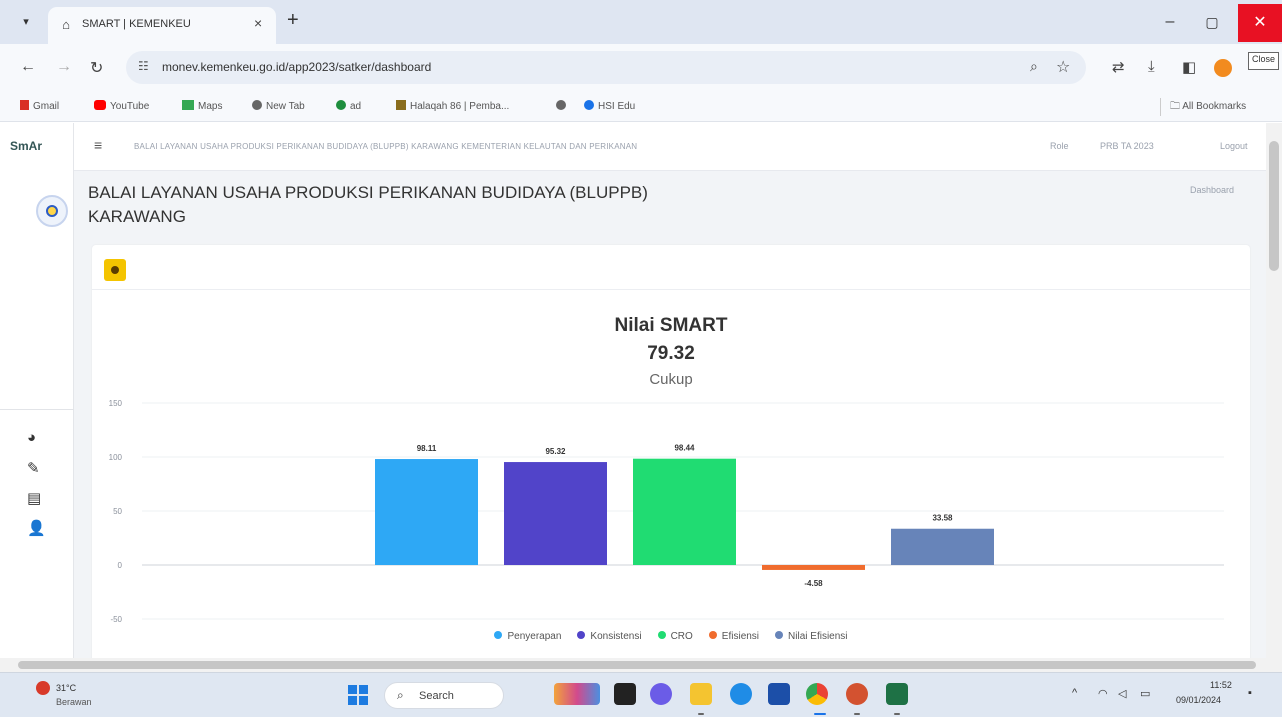  I want to click on chrome-icon, so click(817, 694).